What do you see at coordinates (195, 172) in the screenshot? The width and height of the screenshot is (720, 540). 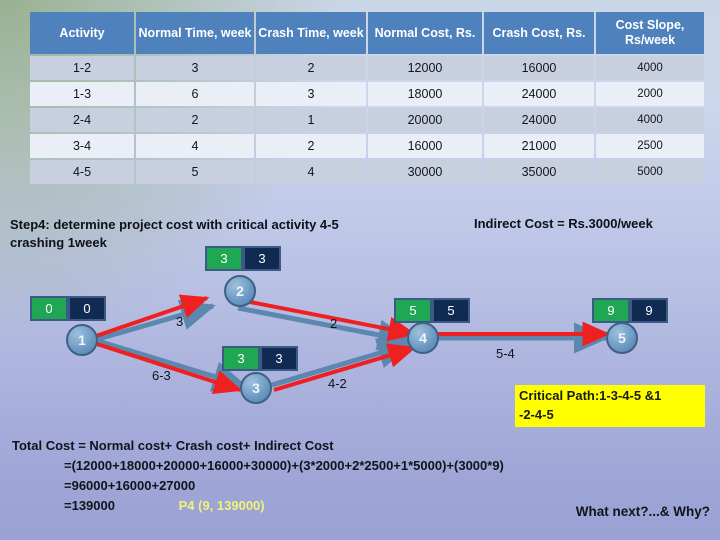 I see `cell-normal-time: 5` at bounding box center [195, 172].